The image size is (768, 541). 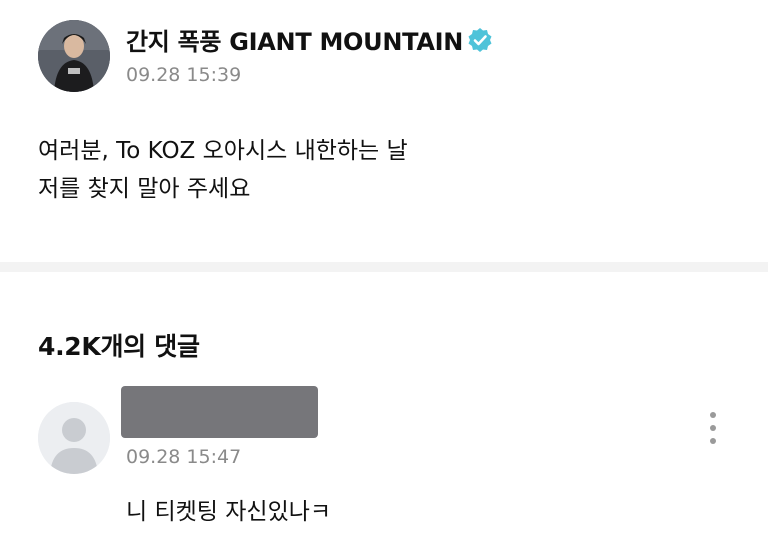 What do you see at coordinates (480, 39) in the screenshot?
I see `verified-badge-icon` at bounding box center [480, 39].